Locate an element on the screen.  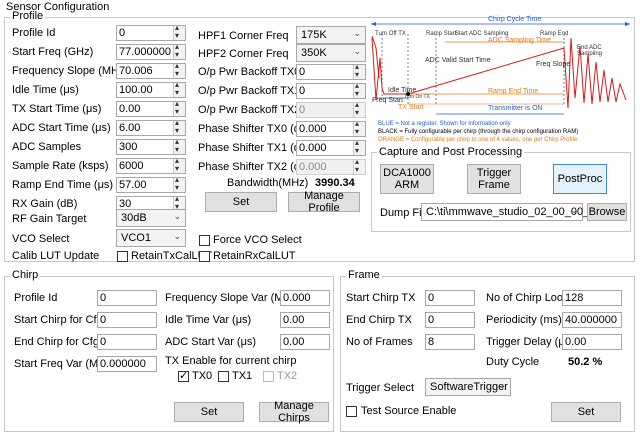
frame-group-title: Frame is located at coordinates (364, 275).